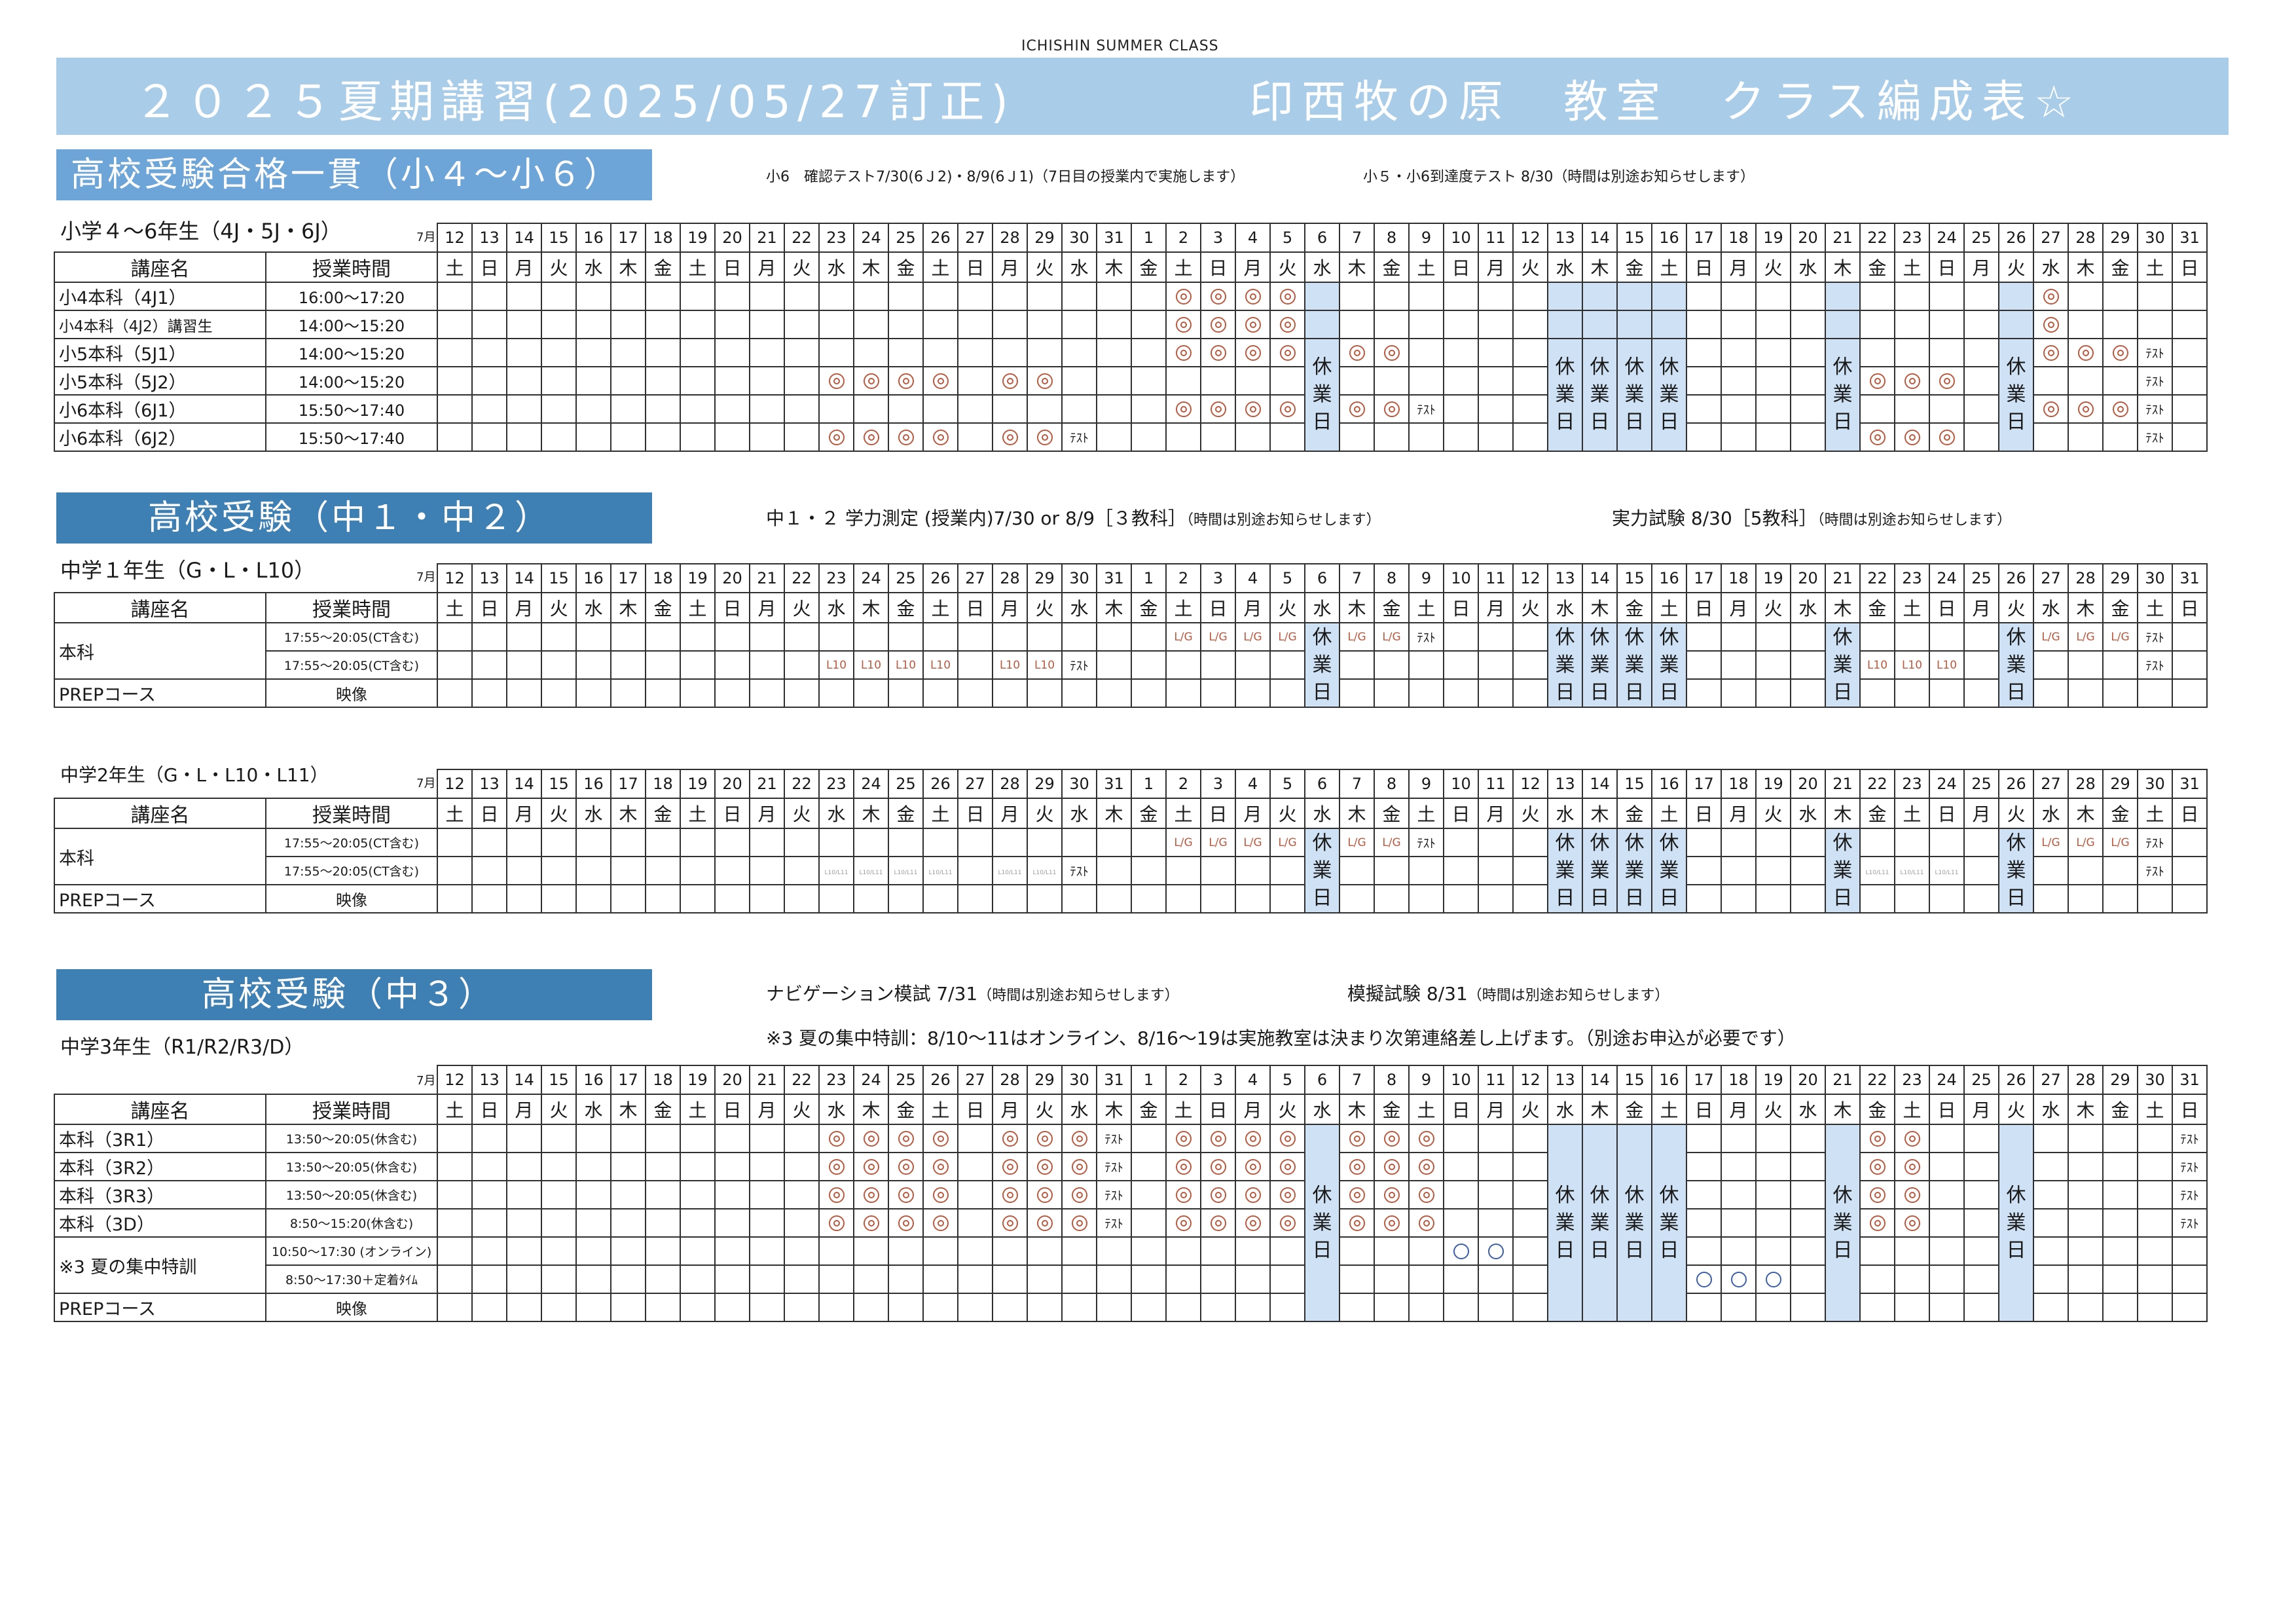 This screenshot has height=1624, width=2296. I want to click on class-time: 15:50～17:40, so click(351, 409).